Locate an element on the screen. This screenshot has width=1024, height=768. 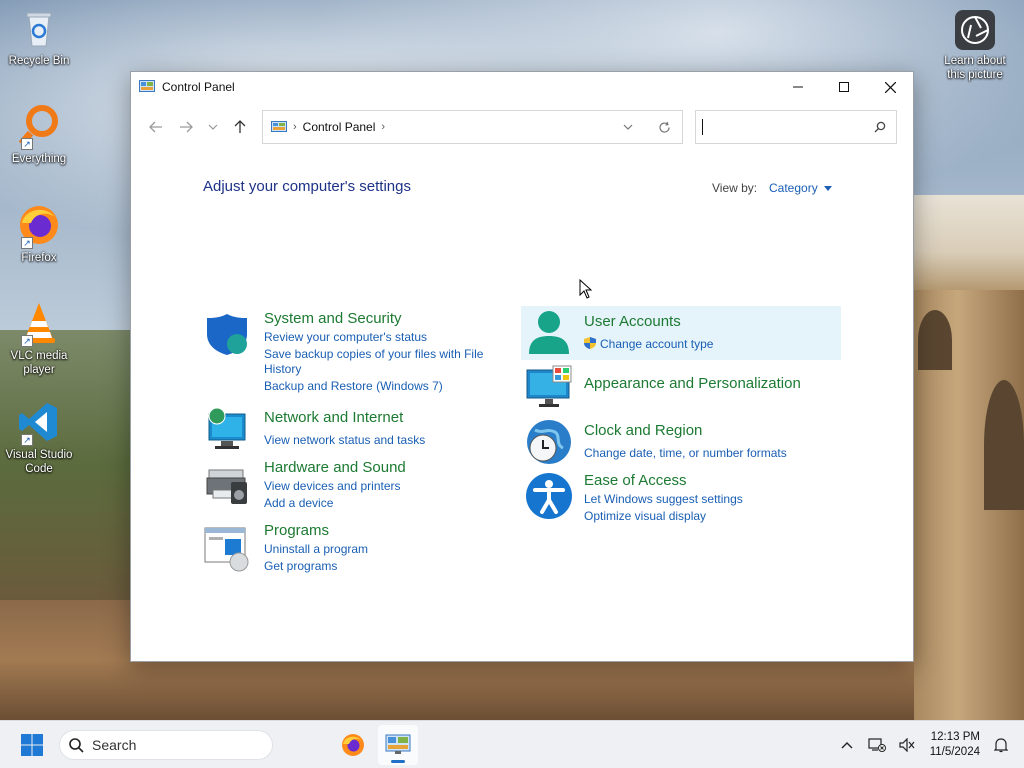
breadcrumb-control-panel: Control Panel is located at coordinates (339, 127).